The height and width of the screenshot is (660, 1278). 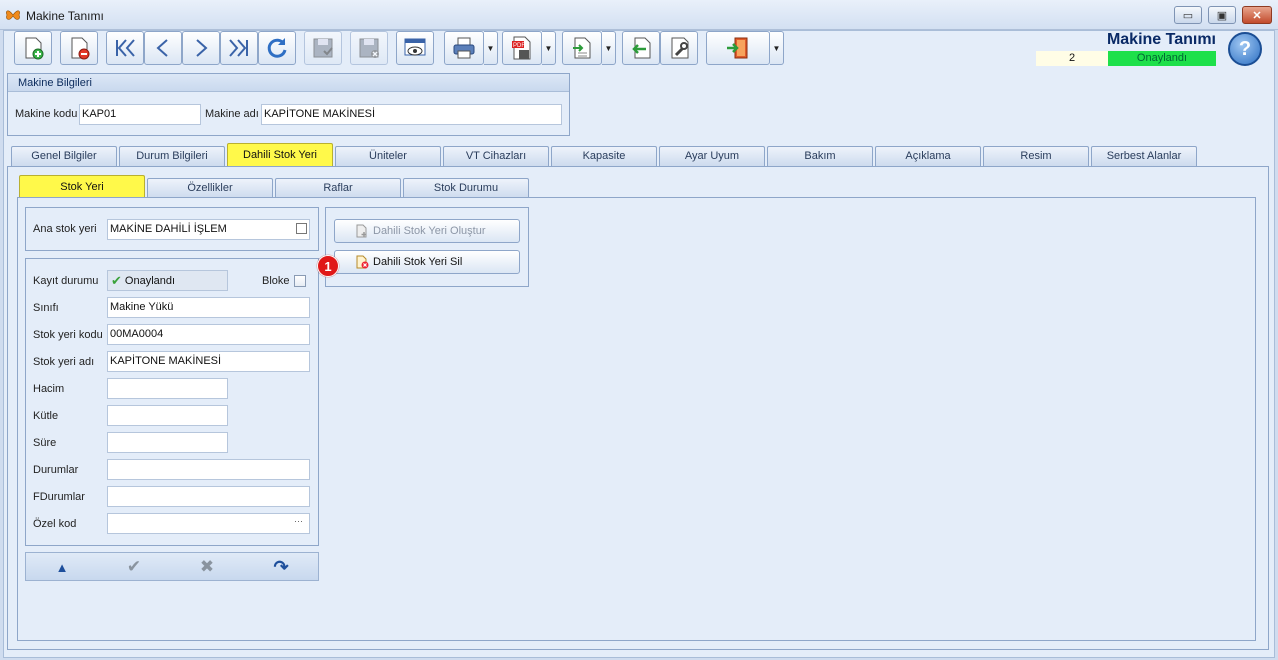 I want to click on window-title: Makine Tanımı, so click(x=65, y=16).